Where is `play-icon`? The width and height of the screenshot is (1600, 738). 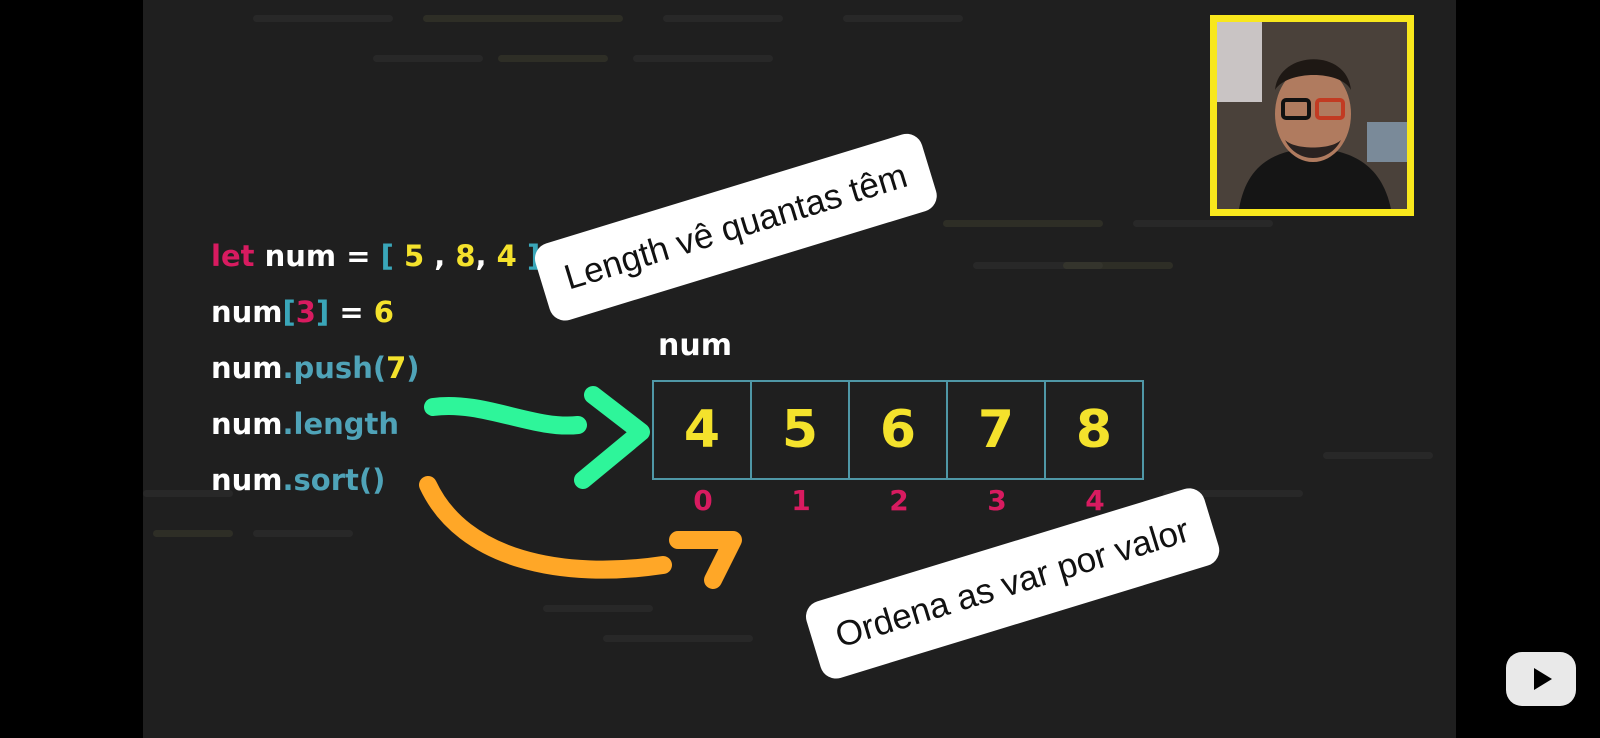
play-icon is located at coordinates (1543, 679).